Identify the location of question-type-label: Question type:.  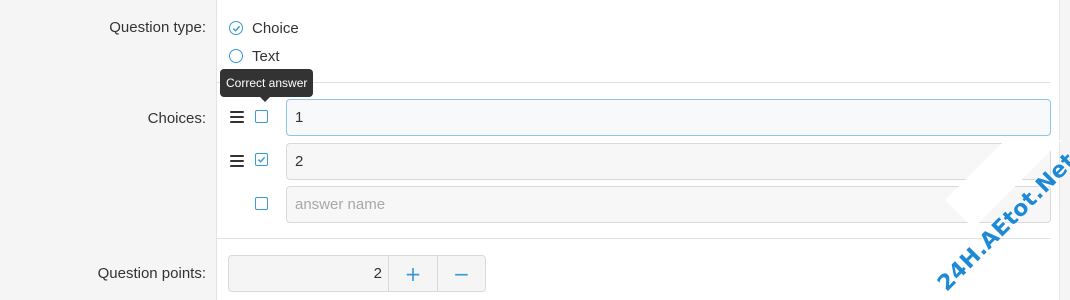
(157, 27).